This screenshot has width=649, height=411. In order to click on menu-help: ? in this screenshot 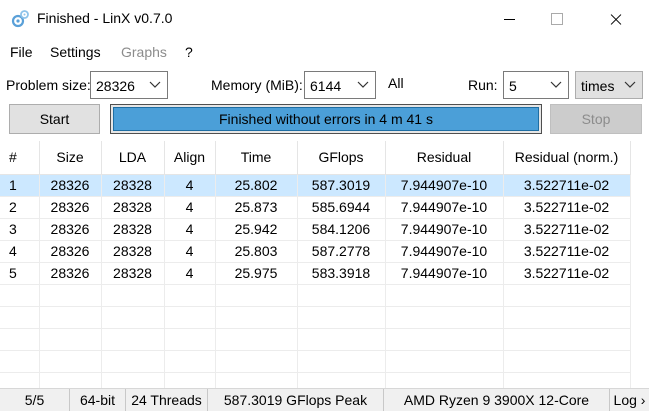, I will do `click(189, 52)`.